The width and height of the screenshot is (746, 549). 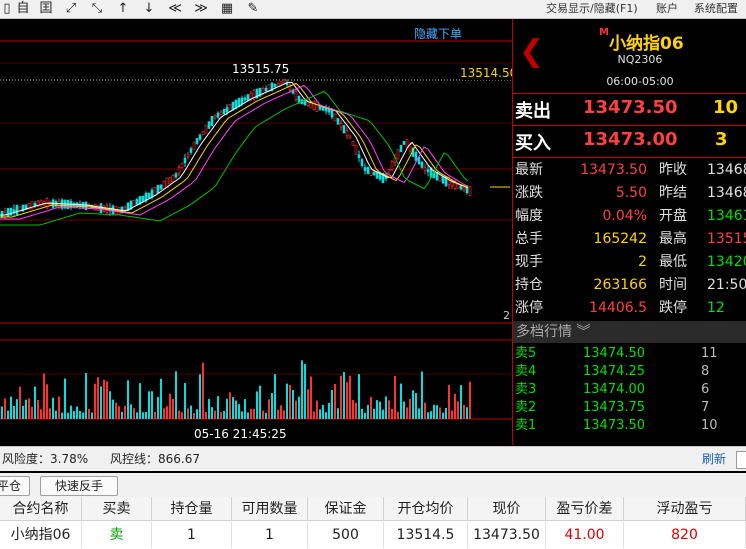 I want to click on table-header-cell: 买卖, so click(x=117, y=509).